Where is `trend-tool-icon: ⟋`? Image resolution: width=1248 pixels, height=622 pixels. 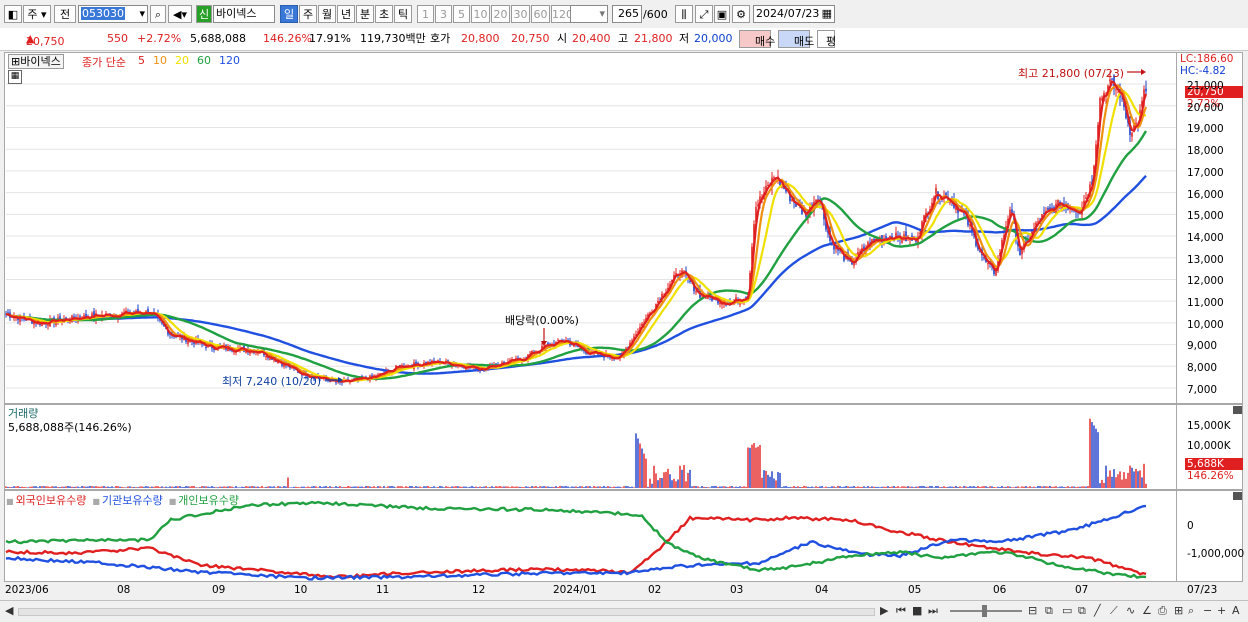
trend-tool-icon: ⟋ is located at coordinates (1114, 611).